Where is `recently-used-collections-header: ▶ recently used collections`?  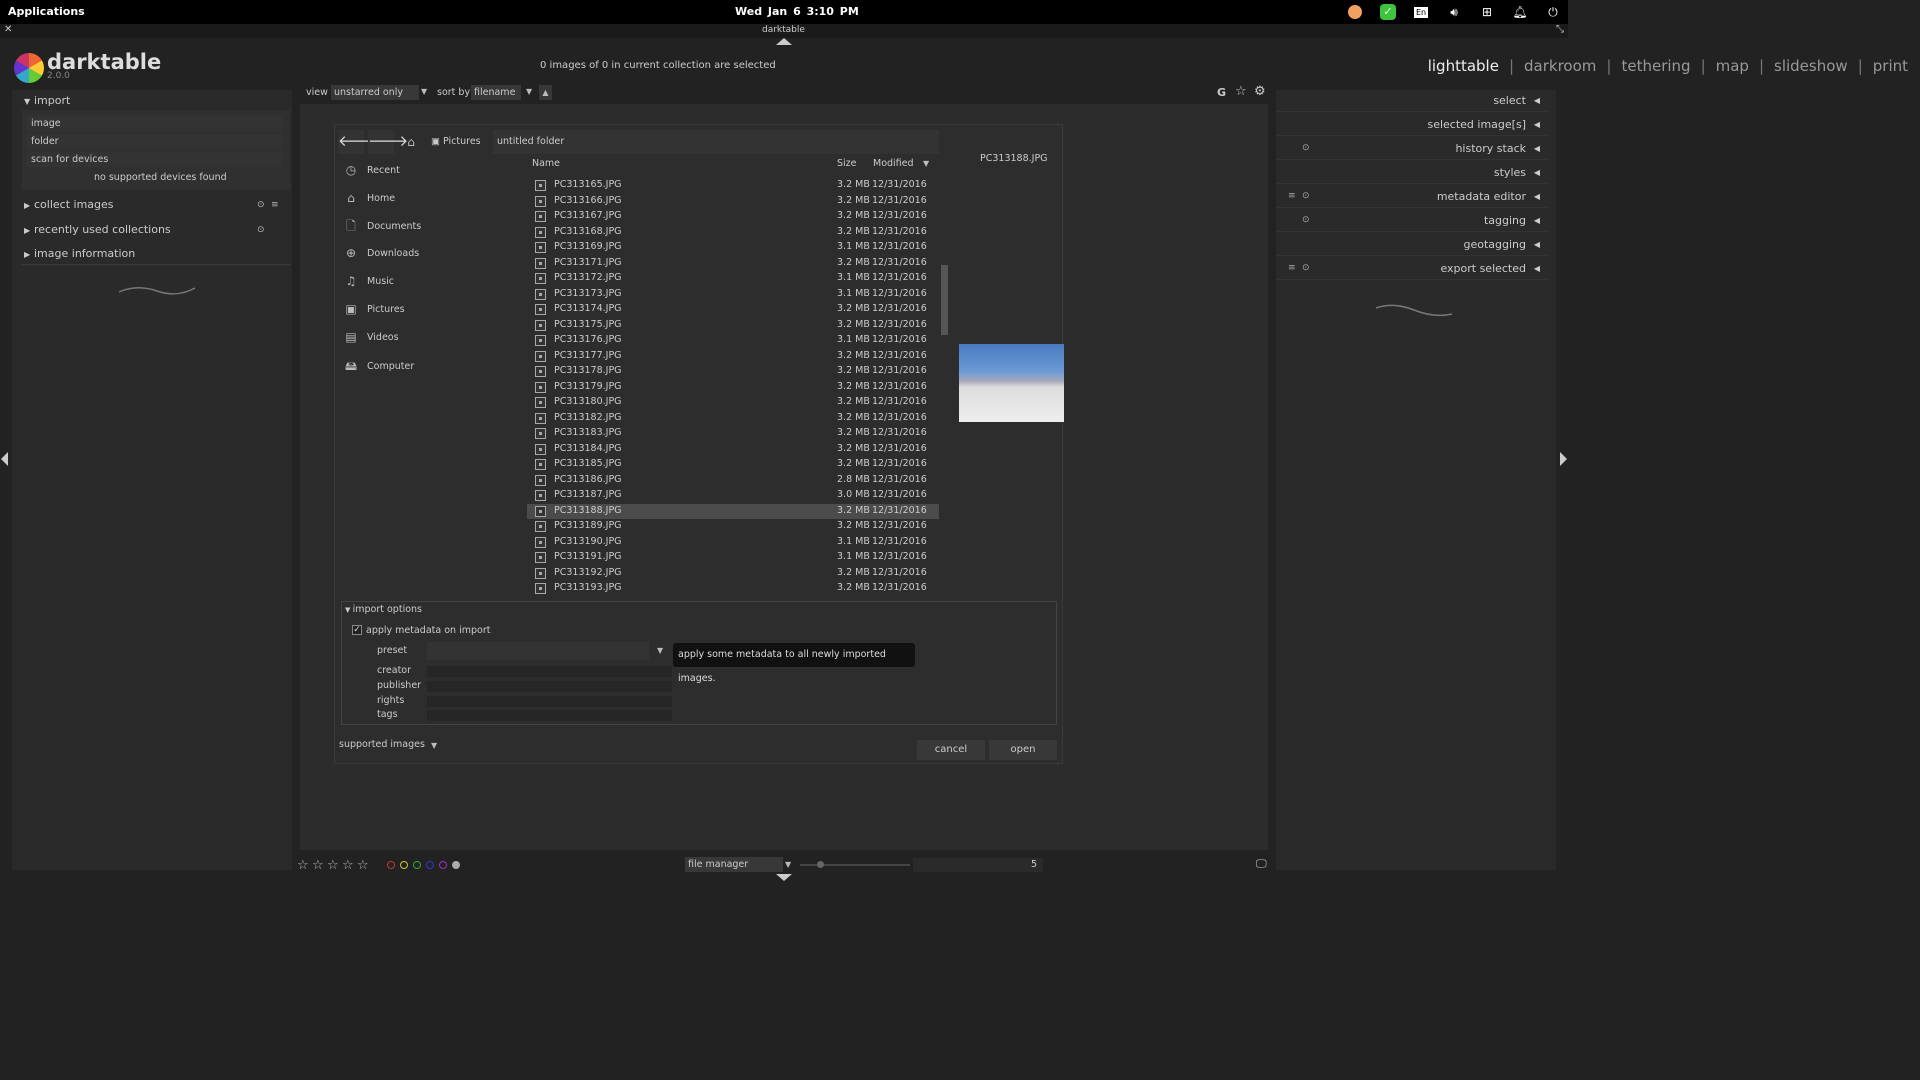
recently-used-collections-header: ▶ recently used collections is located at coordinates (97, 229).